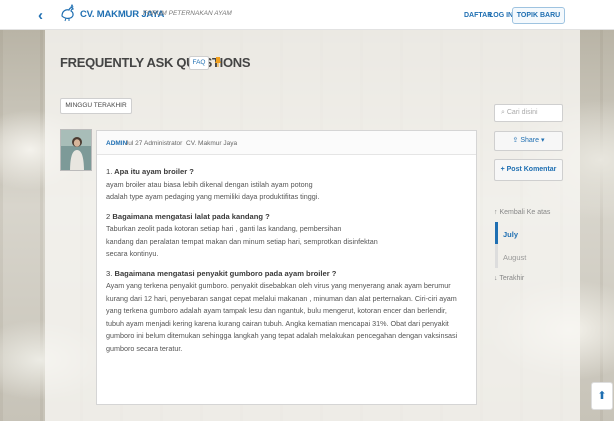 Image resolution: width=614 pixels, height=421 pixels. Describe the element at coordinates (134, 143) in the screenshot. I see `post-date: Jul 27` at that location.